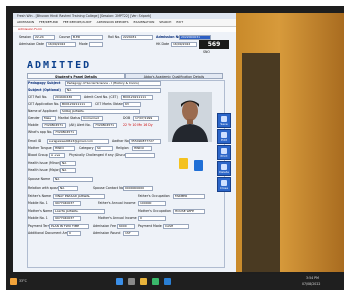  What do you see at coordinates (99, 155) in the screenshot?
I see `physically-challenged-label: Physically Challenged if any (Discuss)` at bounding box center [99, 155].